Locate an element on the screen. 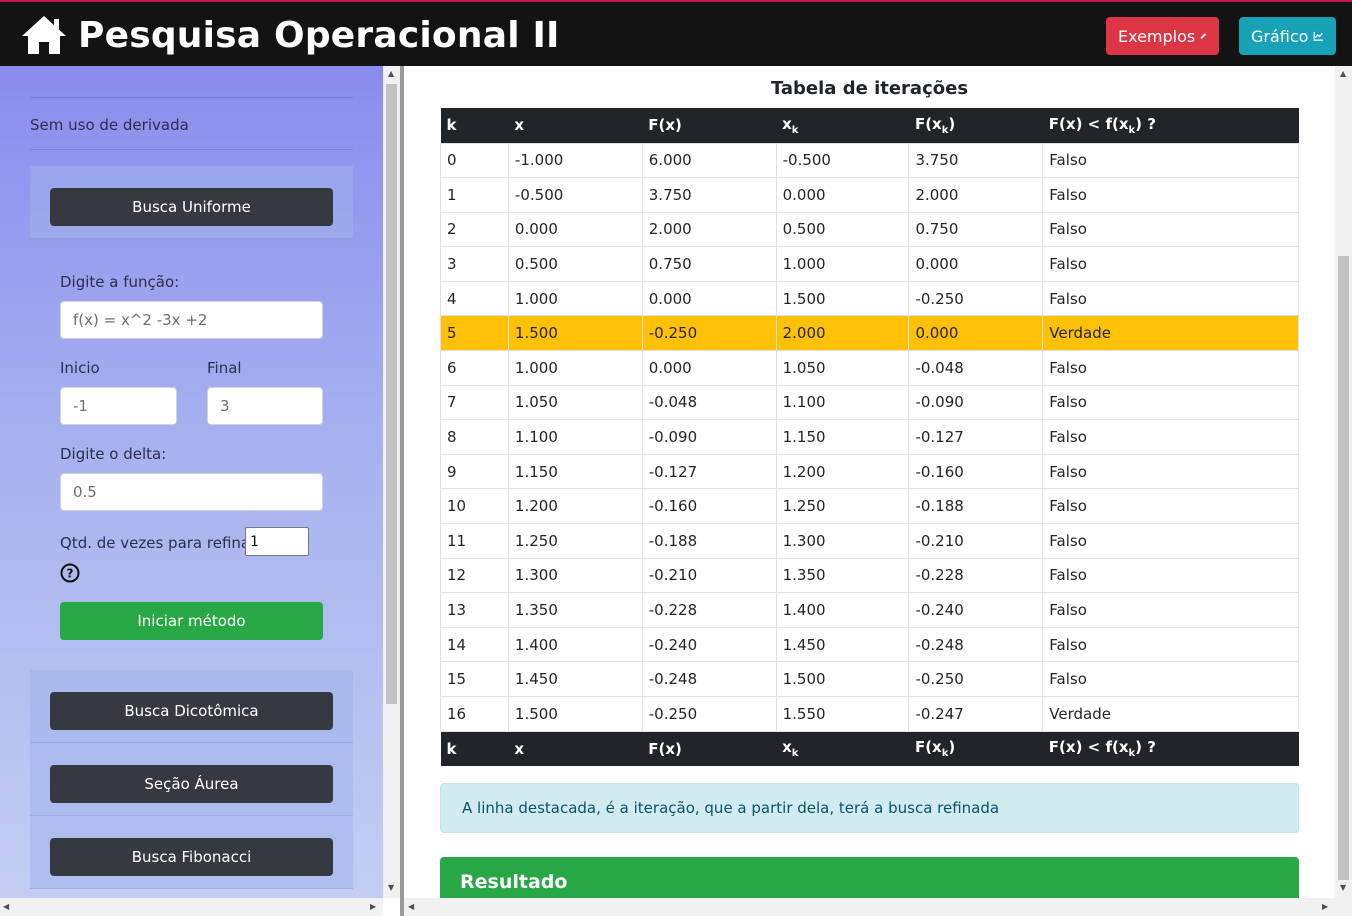 Image resolution: width=1352 pixels, height=916 pixels. brand: Pesquisa Operacional II is located at coordinates (290, 35).